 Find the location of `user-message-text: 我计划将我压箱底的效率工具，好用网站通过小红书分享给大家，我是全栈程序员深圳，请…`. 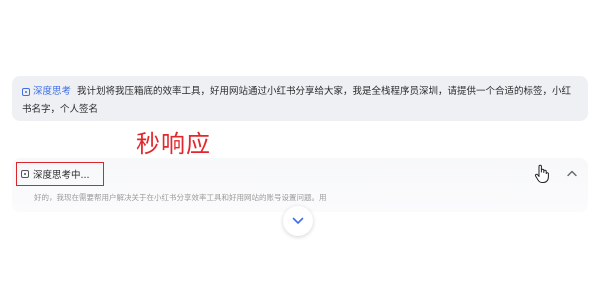

user-message-text: 我计划将我压箱底的效率工具，好用网站通过小红书分享给大家，我是全栈程序员深圳，请… is located at coordinates (297, 100).